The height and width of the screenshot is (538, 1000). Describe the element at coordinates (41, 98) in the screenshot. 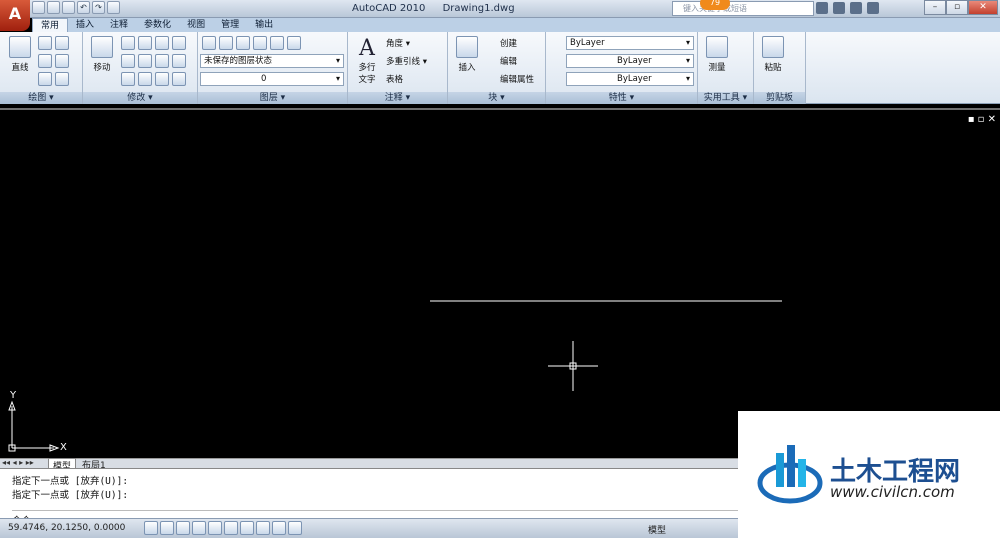

I see `draw-panel-title: 绘图 ▾` at that location.